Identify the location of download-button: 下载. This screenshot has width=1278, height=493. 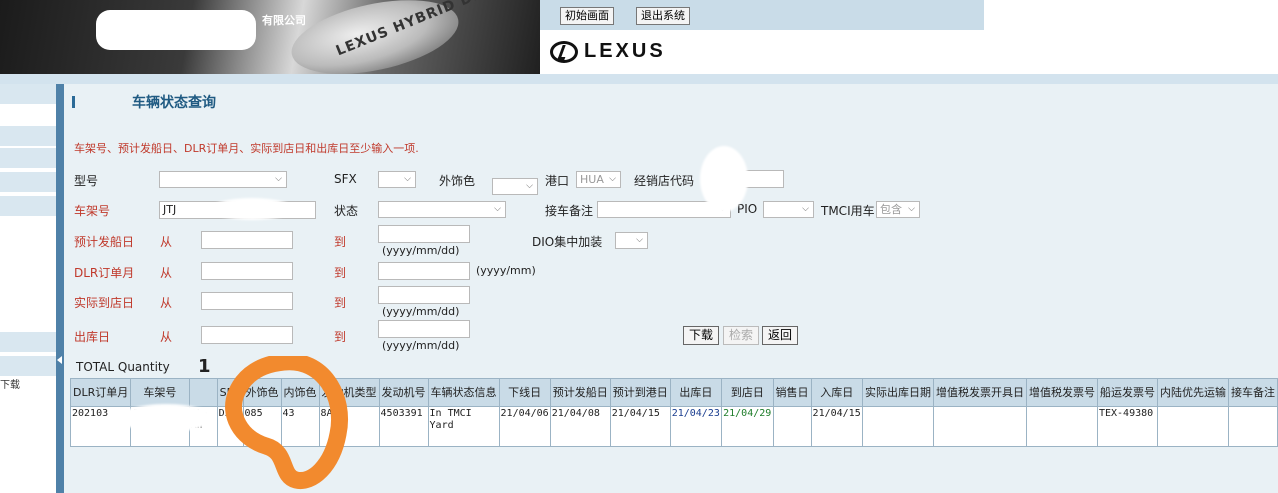
(701, 335).